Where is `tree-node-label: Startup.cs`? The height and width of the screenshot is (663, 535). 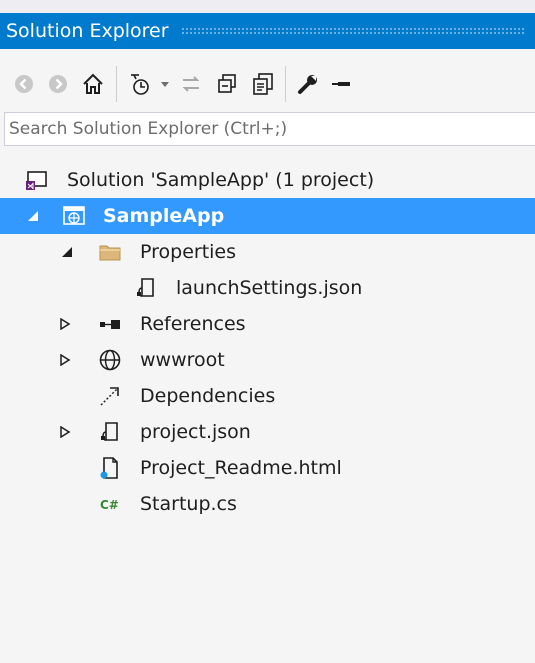
tree-node-label: Startup.cs is located at coordinates (188, 504).